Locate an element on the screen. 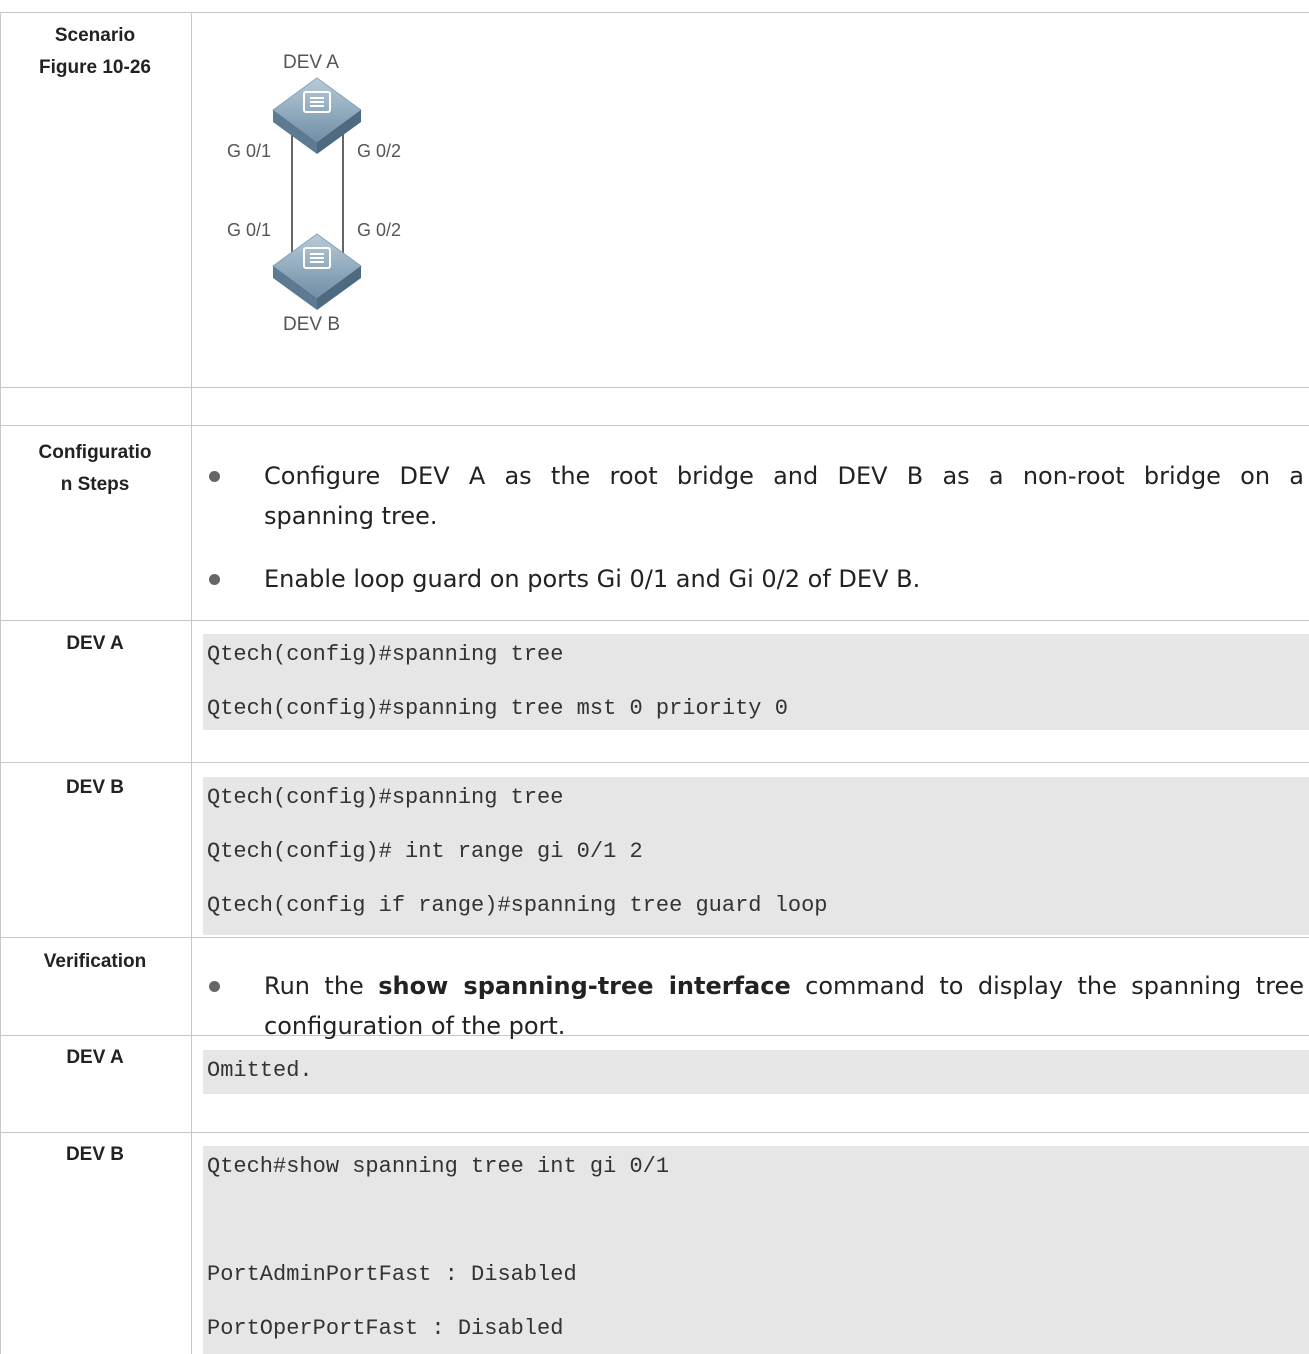 The height and width of the screenshot is (1354, 1309). topology-figure: DEV A G 0/1 G 0/2 G 0/1 G 0/2 DEV B is located at coordinates (325, 193).